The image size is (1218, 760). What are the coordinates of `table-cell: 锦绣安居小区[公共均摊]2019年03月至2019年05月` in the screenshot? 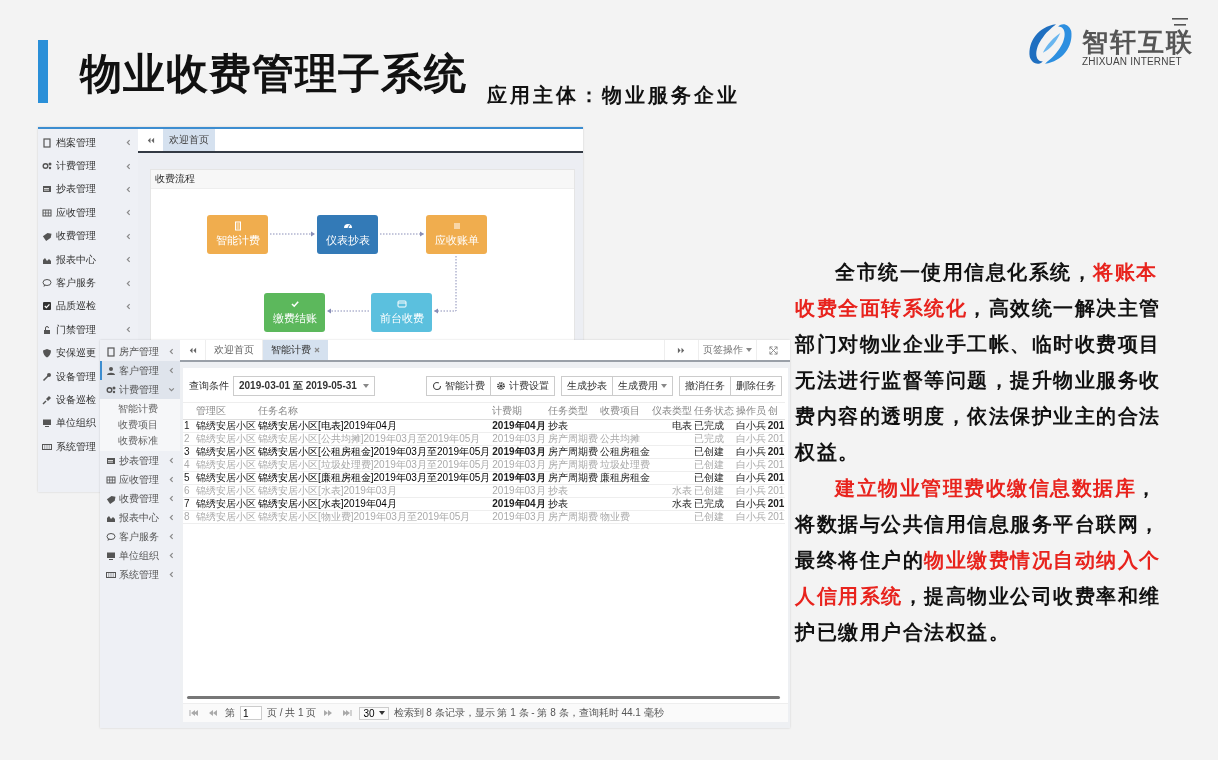 It's located at (374, 439).